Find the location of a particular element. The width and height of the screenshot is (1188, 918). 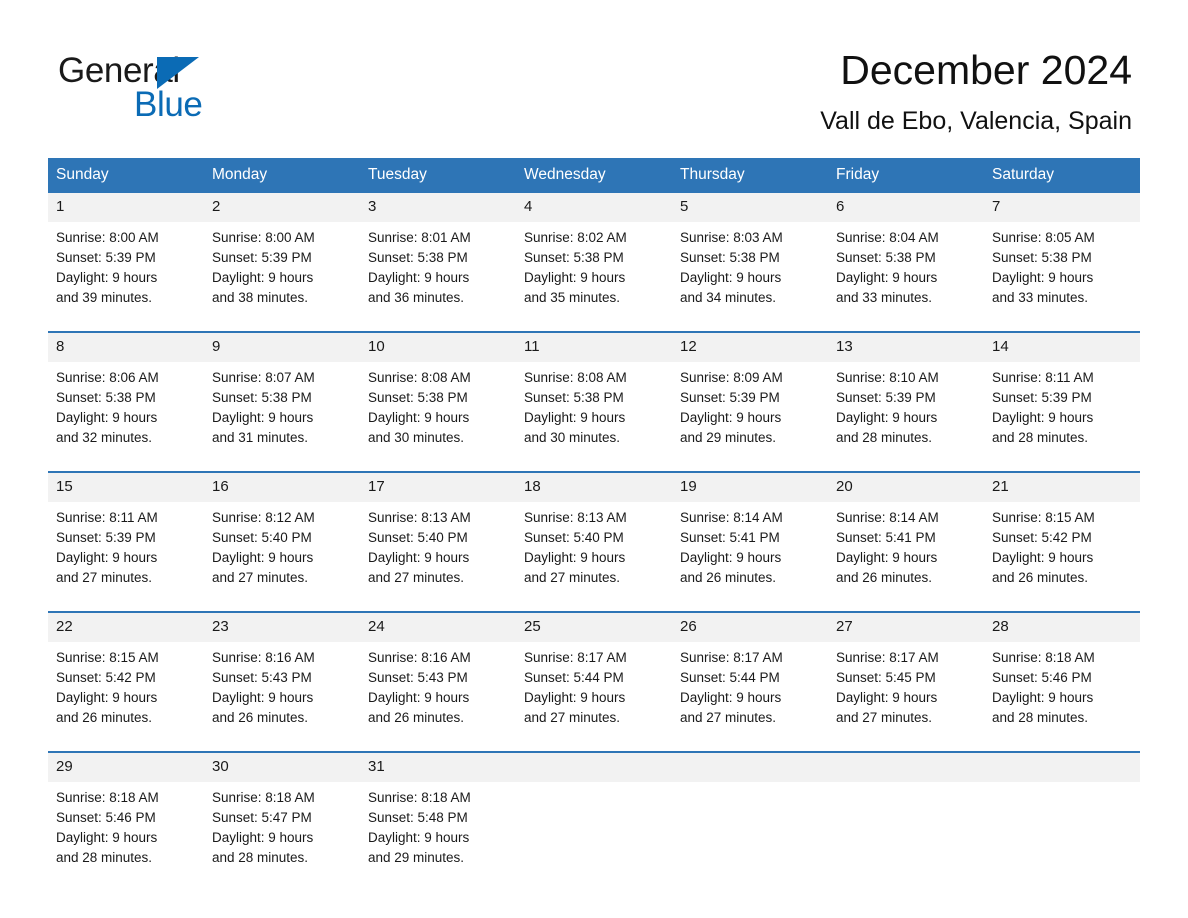

sunset-text: Sunset: 5:46 PM is located at coordinates (106, 817).